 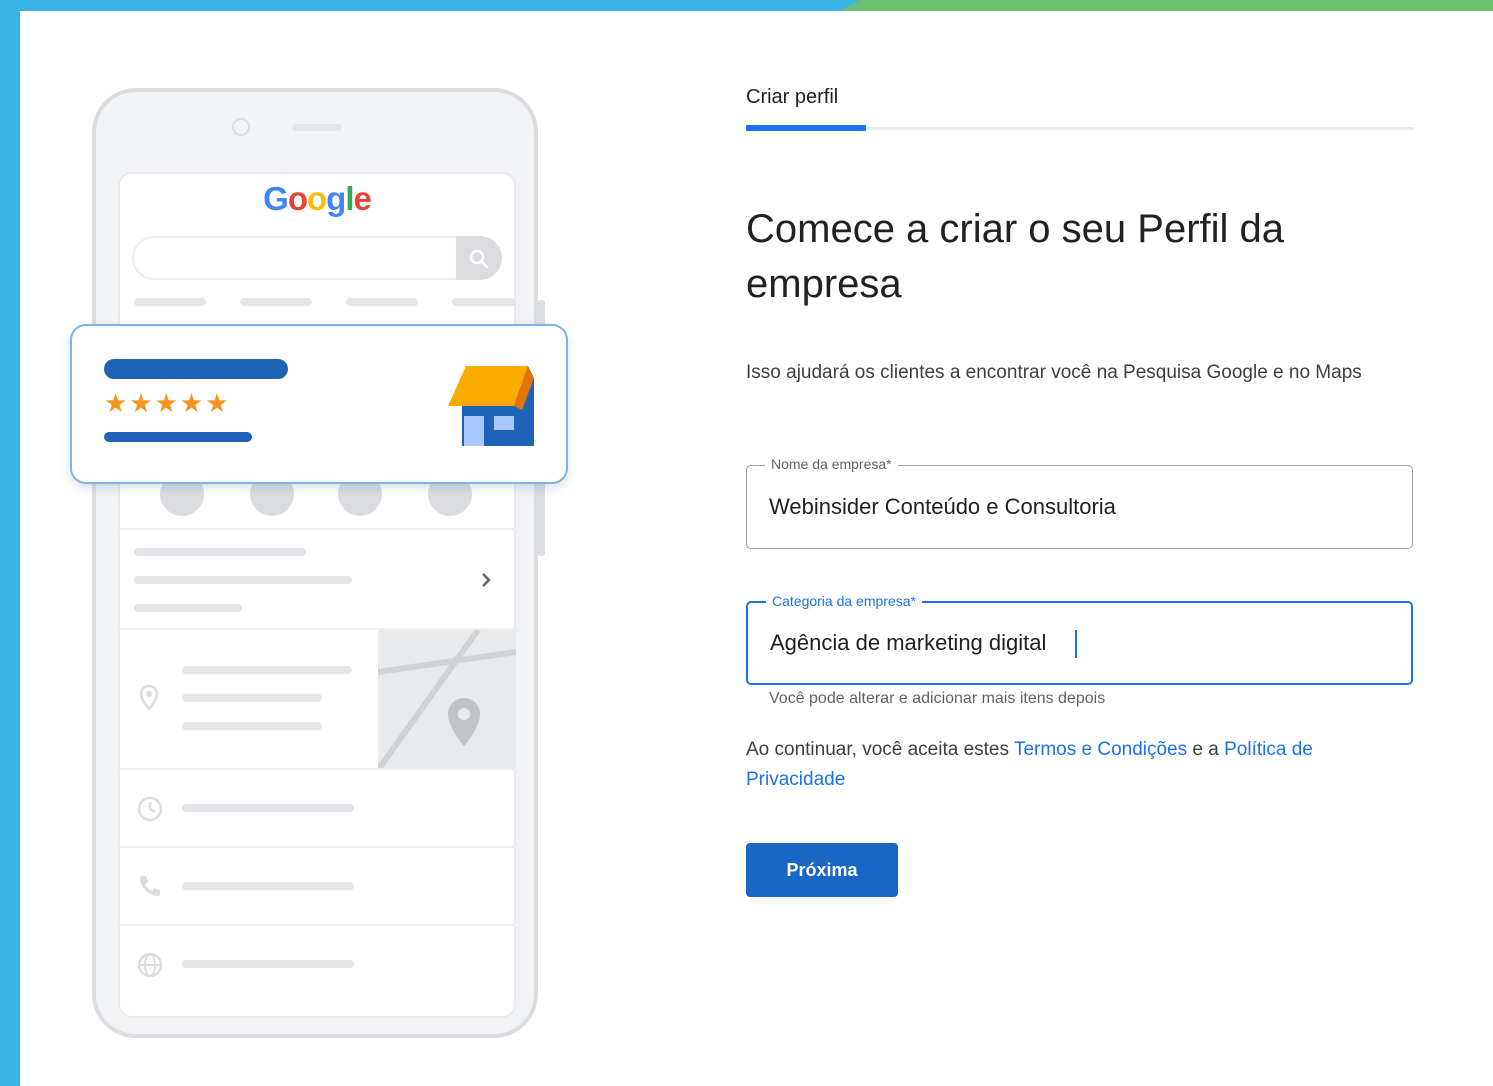 What do you see at coordinates (317, 127) in the screenshot?
I see `phone-speaker` at bounding box center [317, 127].